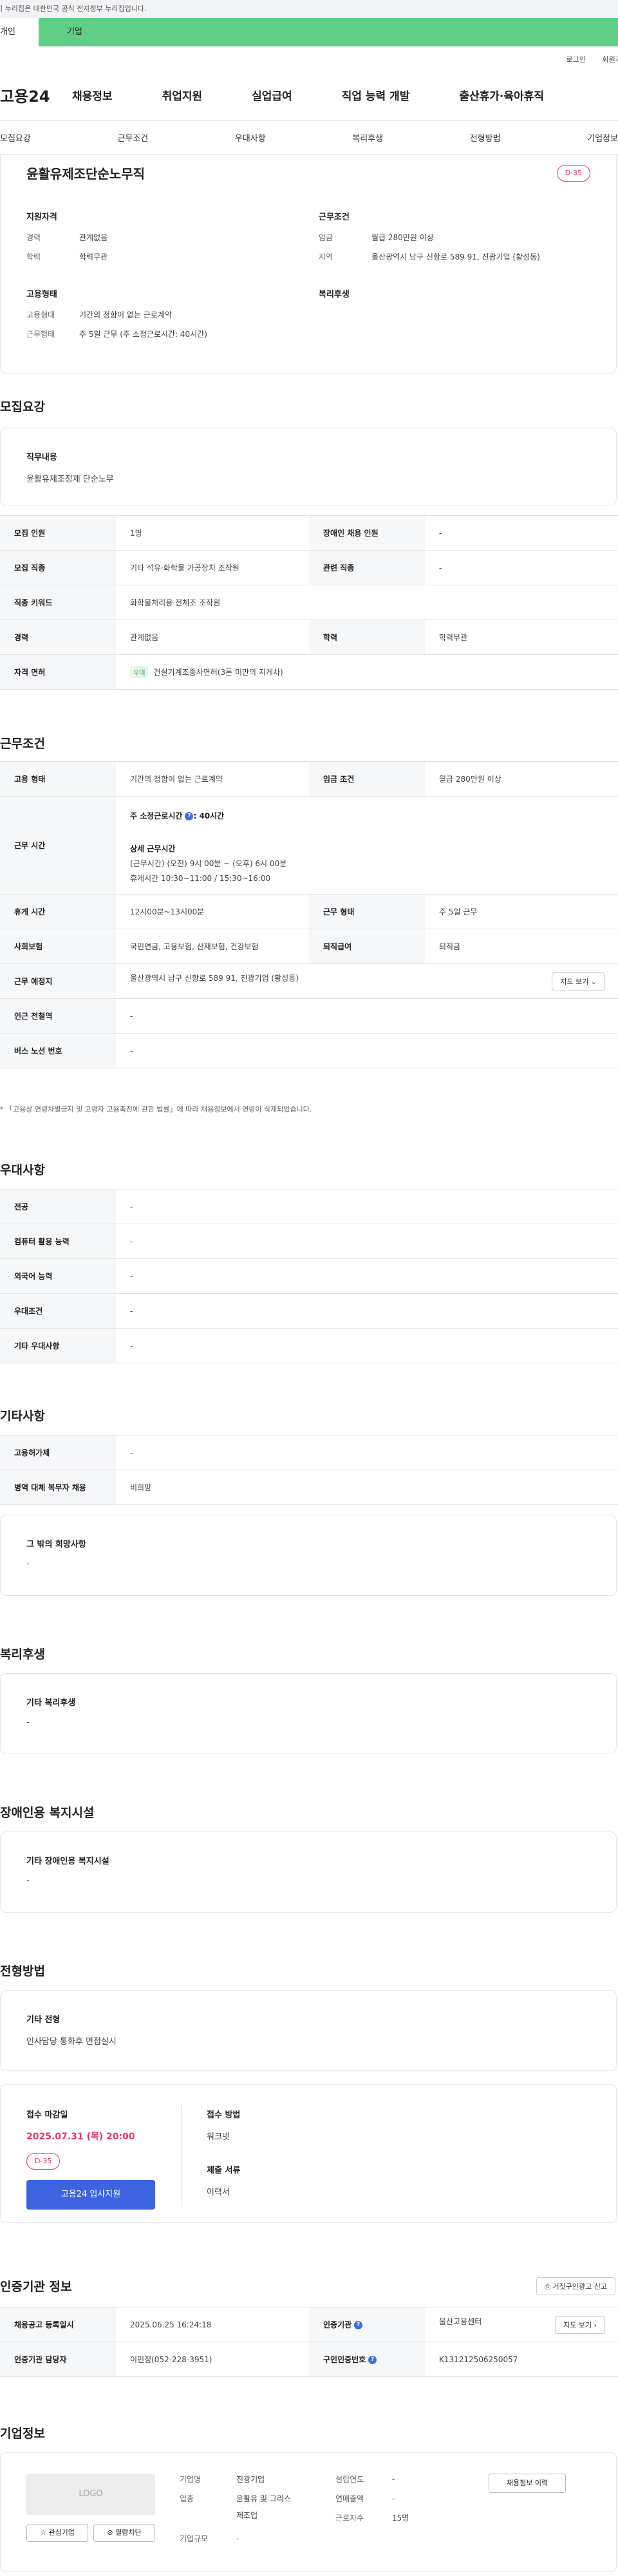  What do you see at coordinates (212, 2324) in the screenshot?
I see `cell-value: 2025.06.25 16:24:18` at bounding box center [212, 2324].